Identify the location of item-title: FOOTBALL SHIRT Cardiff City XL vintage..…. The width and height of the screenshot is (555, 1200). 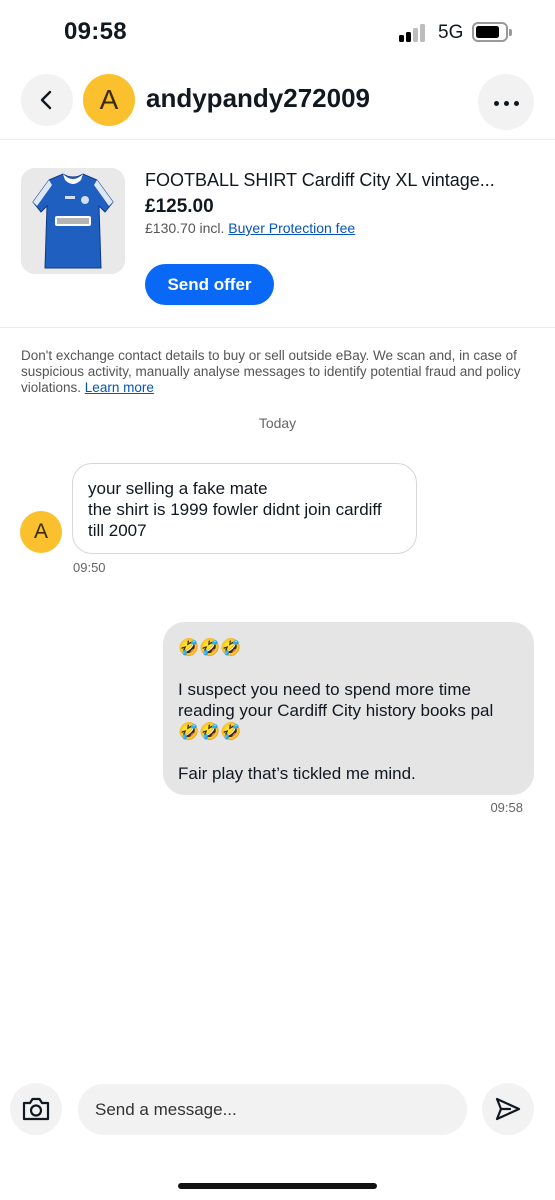
(320, 180).